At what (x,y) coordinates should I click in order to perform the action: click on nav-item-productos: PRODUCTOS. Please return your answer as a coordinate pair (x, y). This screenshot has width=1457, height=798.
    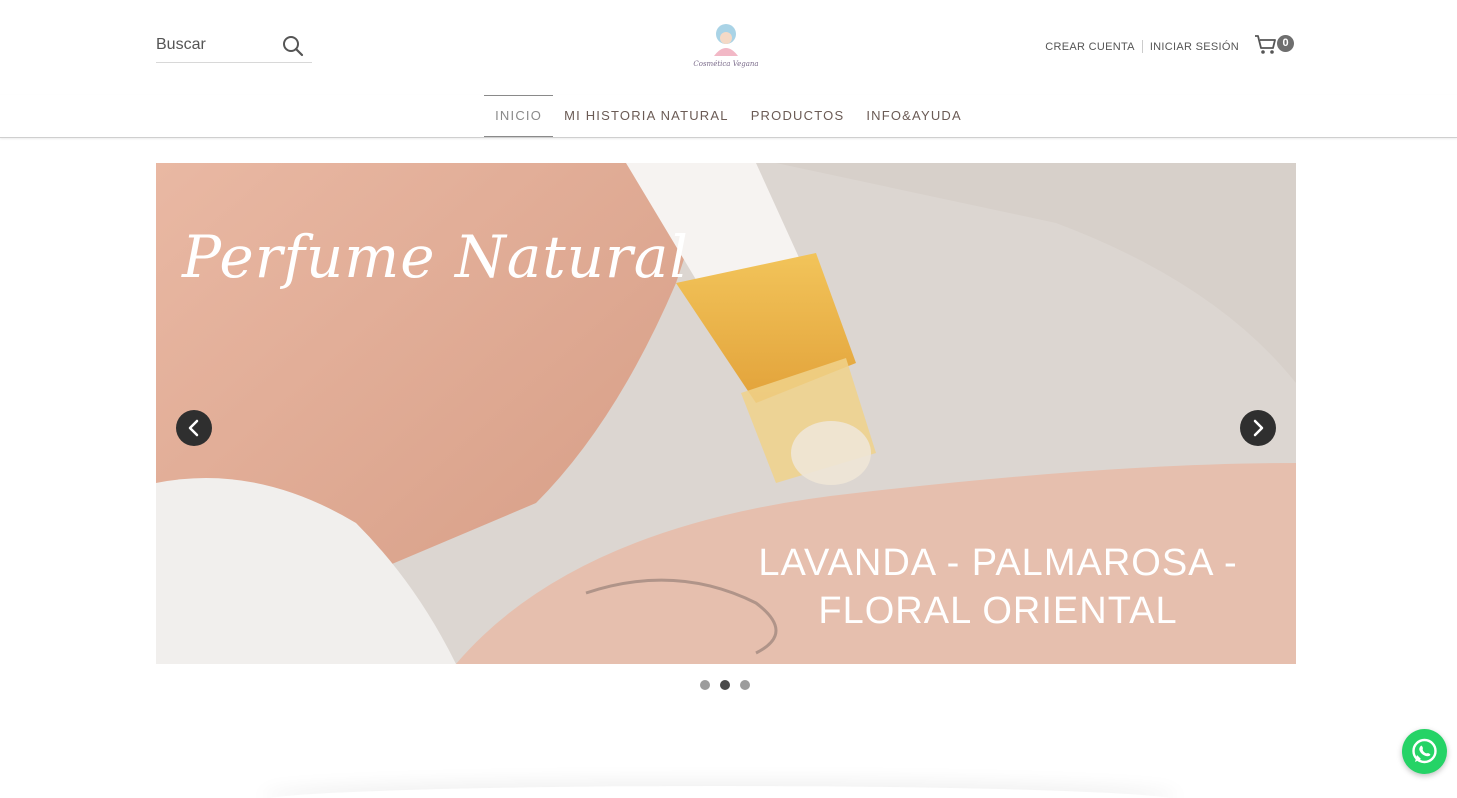
    Looking at the image, I should click on (798, 116).